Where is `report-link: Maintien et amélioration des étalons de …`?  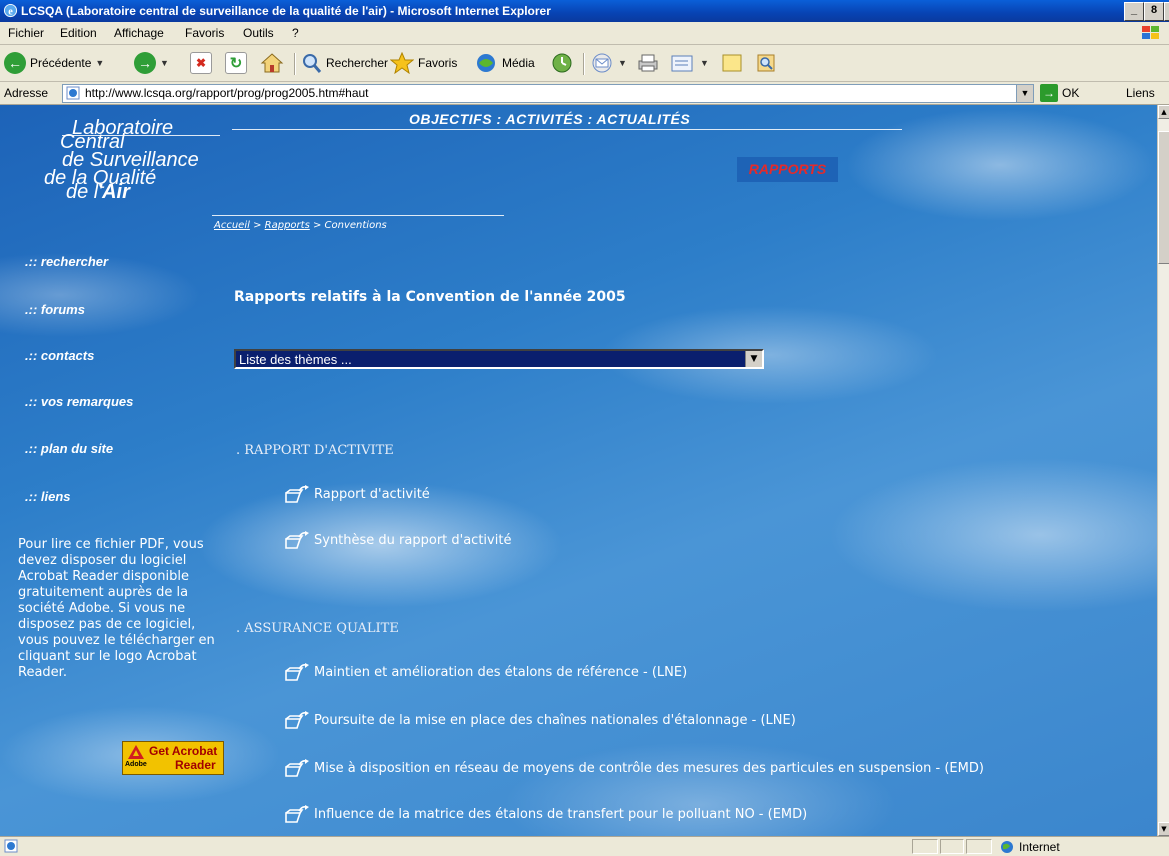
report-link: Maintien et amélioration des étalons de … is located at coordinates (485, 672).